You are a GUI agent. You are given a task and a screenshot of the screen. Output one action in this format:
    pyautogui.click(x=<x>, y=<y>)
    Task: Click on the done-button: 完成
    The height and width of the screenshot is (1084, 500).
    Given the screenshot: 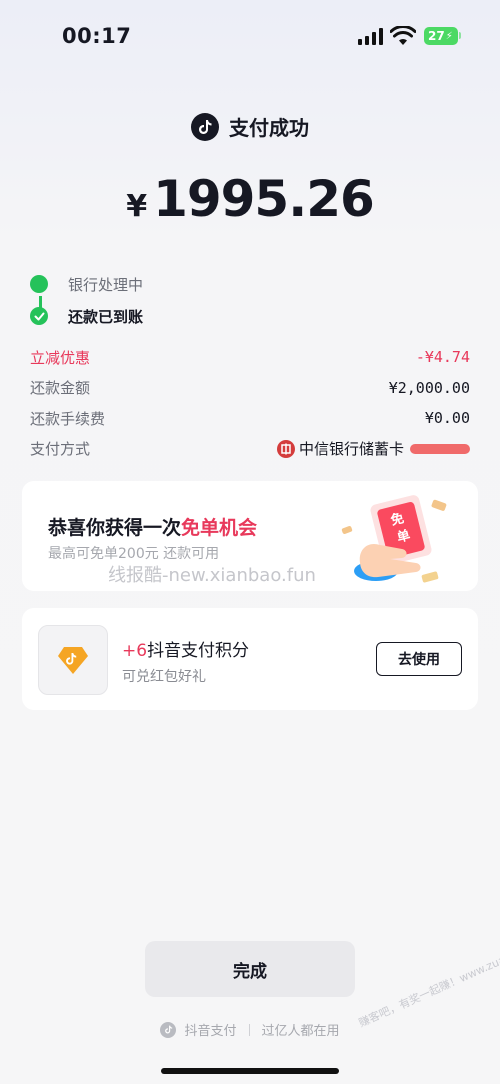 What is the action you would take?
    pyautogui.click(x=250, y=969)
    